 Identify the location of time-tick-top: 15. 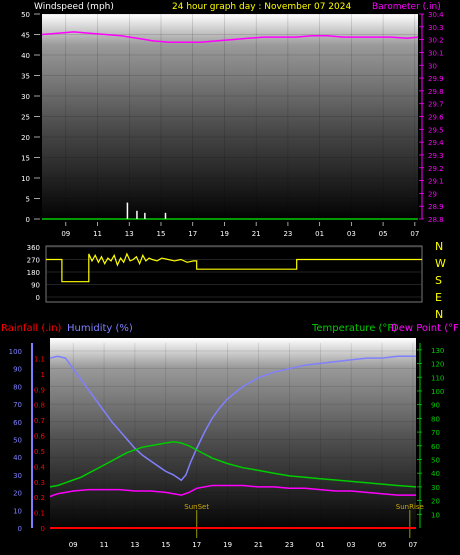
(161, 234).